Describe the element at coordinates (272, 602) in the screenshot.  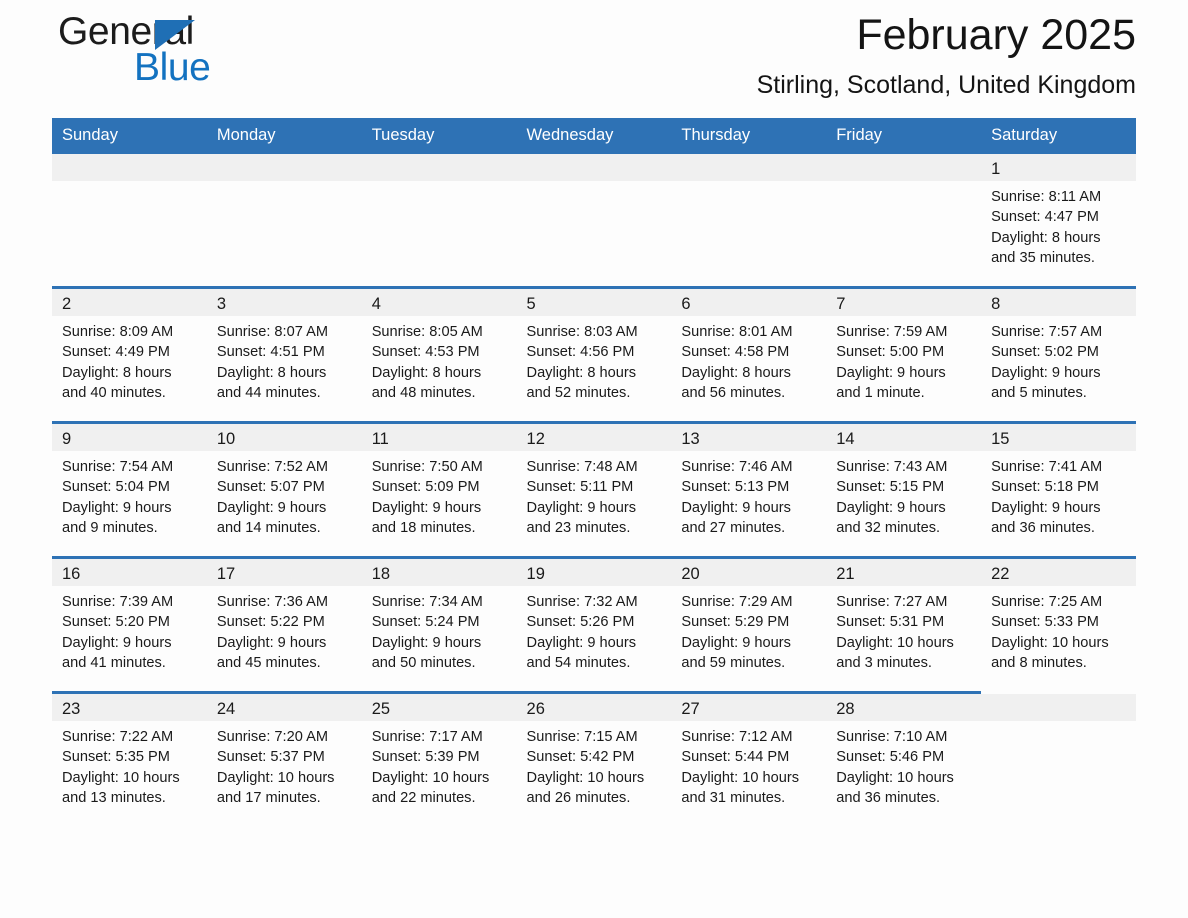
I see `sunrise-text: Sunrise: 7:36 AM` at that location.